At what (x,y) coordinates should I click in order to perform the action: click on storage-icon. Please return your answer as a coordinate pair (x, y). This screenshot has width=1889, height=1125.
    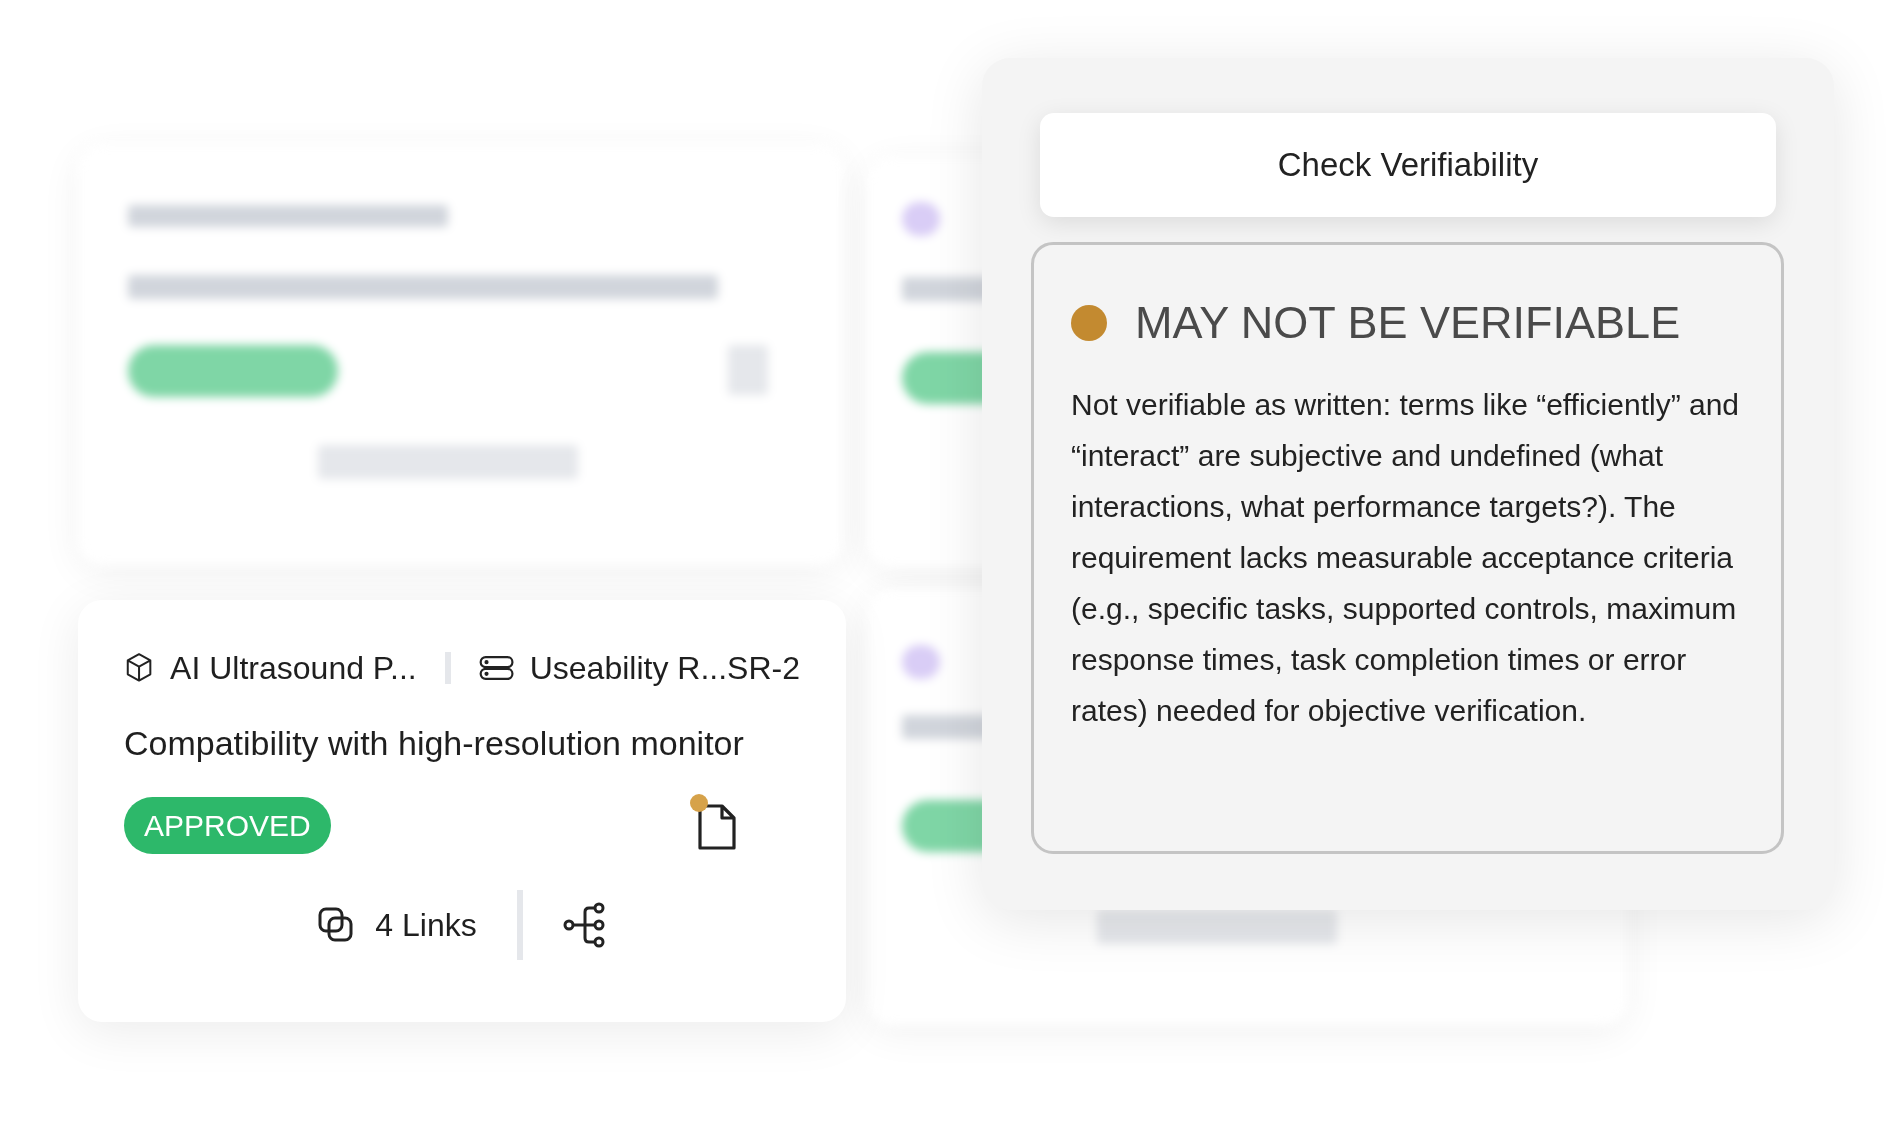
    Looking at the image, I should click on (496, 668).